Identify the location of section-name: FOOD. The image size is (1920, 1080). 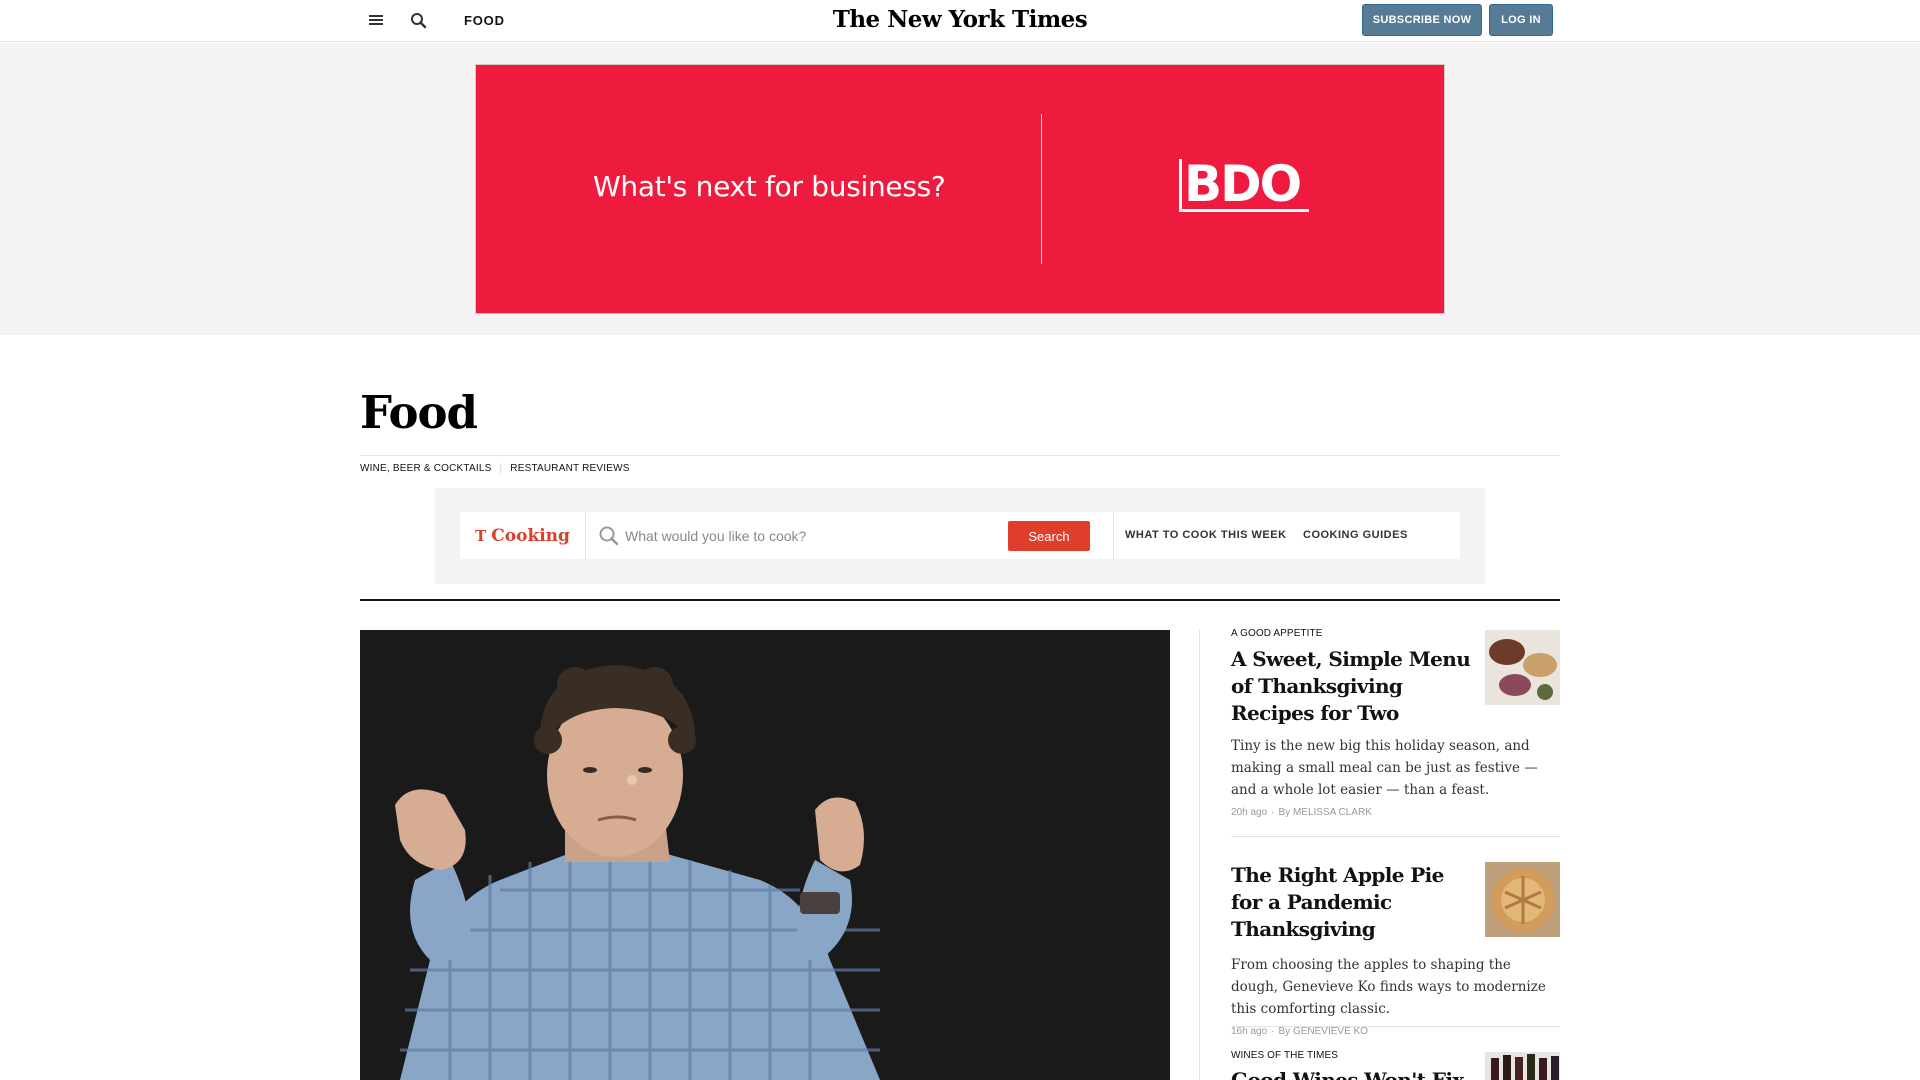
(484, 20).